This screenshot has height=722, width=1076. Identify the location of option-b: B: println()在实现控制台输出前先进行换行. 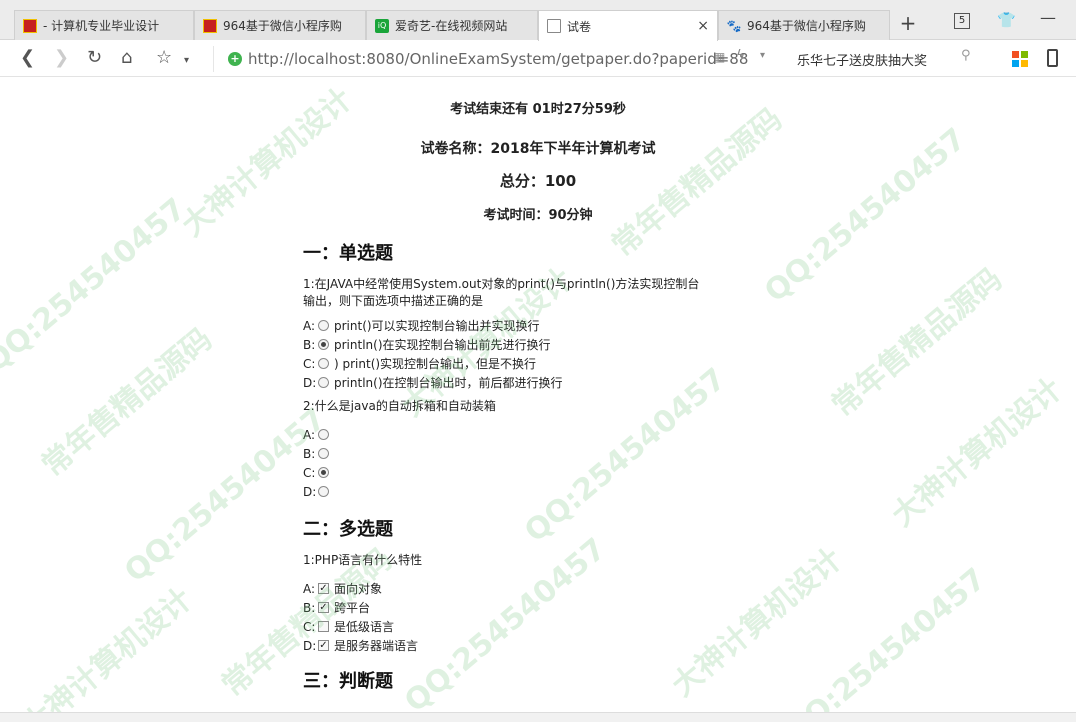
(513, 344).